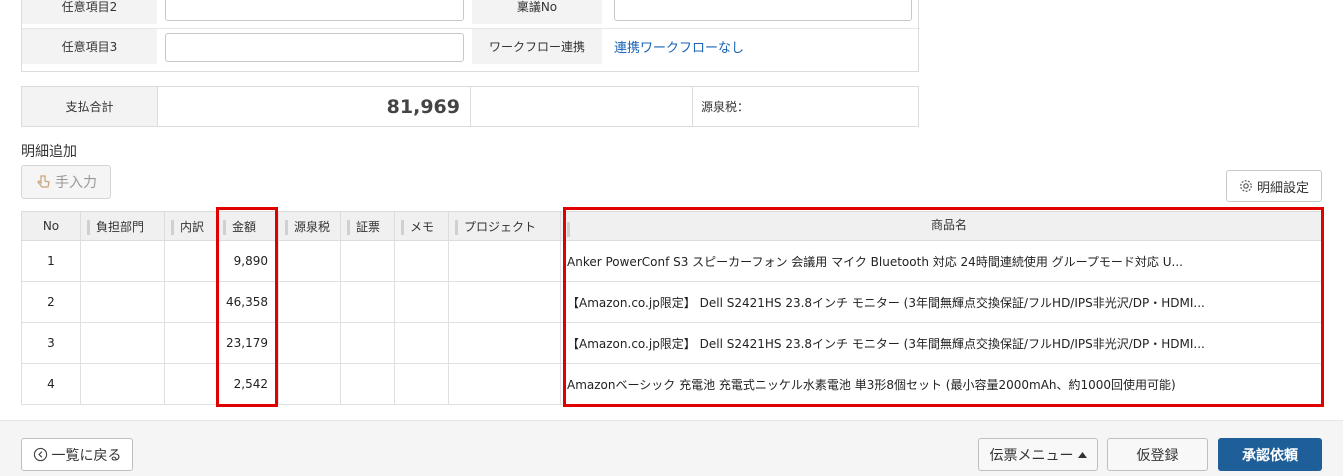 This screenshot has width=1343, height=476. Describe the element at coordinates (1246, 186) in the screenshot. I see `gear-icon` at that location.